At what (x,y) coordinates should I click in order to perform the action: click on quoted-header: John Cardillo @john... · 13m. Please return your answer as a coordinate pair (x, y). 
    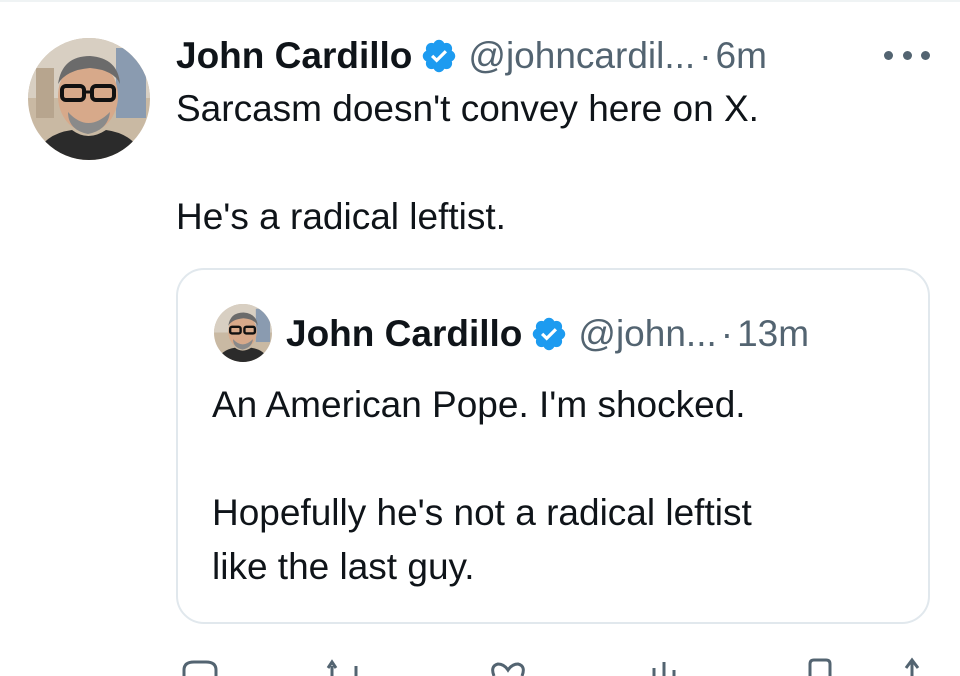
    Looking at the image, I should click on (547, 334).